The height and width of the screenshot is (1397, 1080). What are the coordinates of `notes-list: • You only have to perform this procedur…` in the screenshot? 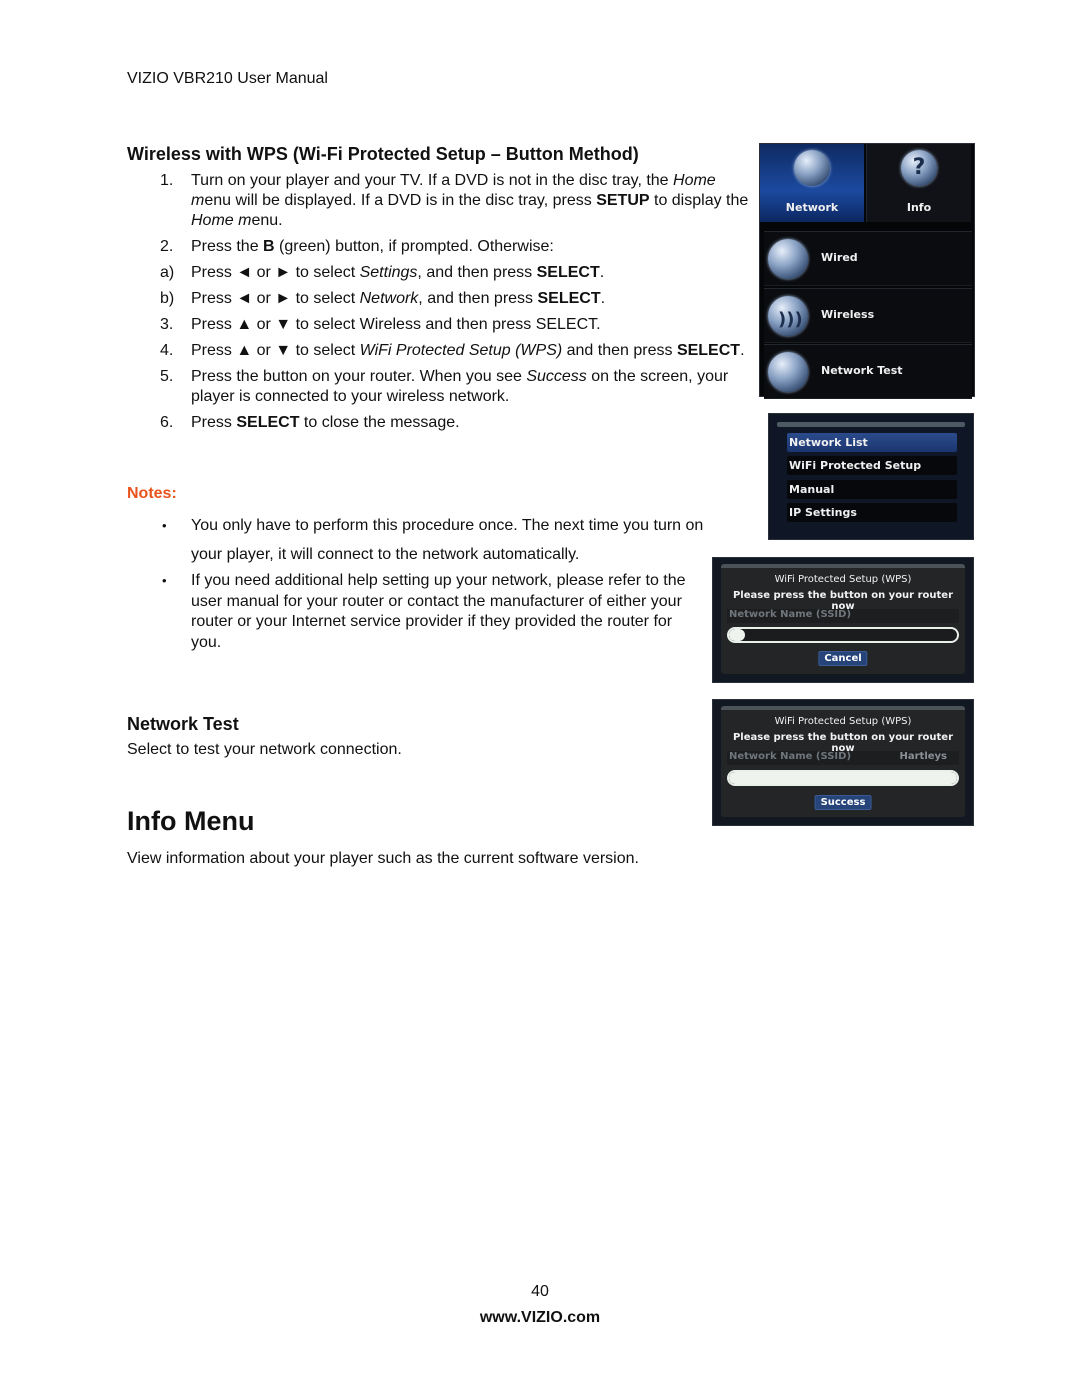 It's located at (437, 582).